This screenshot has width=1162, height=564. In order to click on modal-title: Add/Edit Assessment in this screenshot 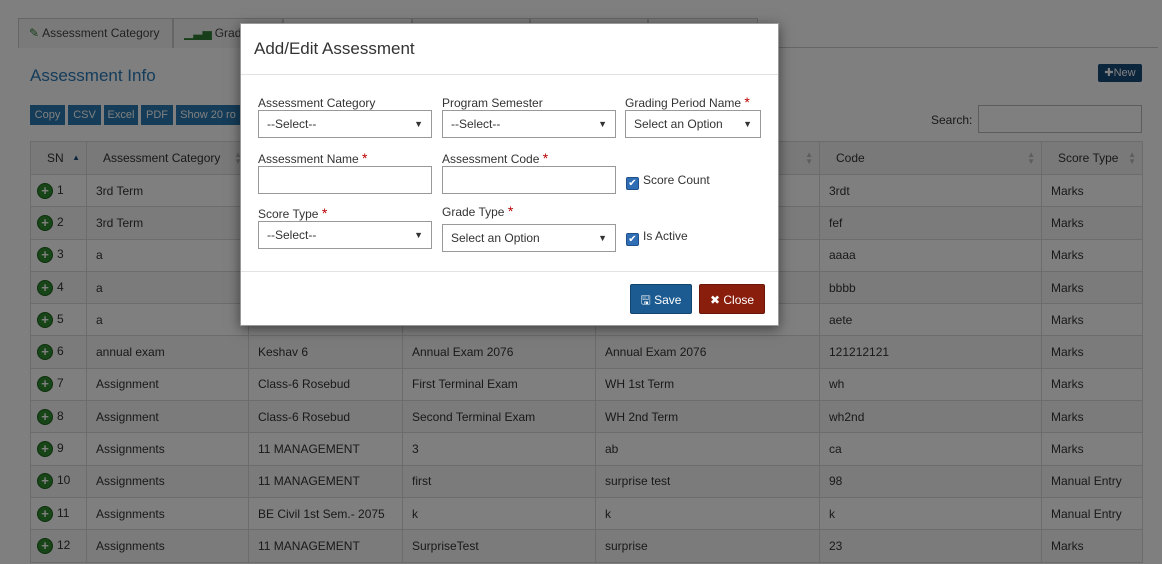, I will do `click(334, 48)`.